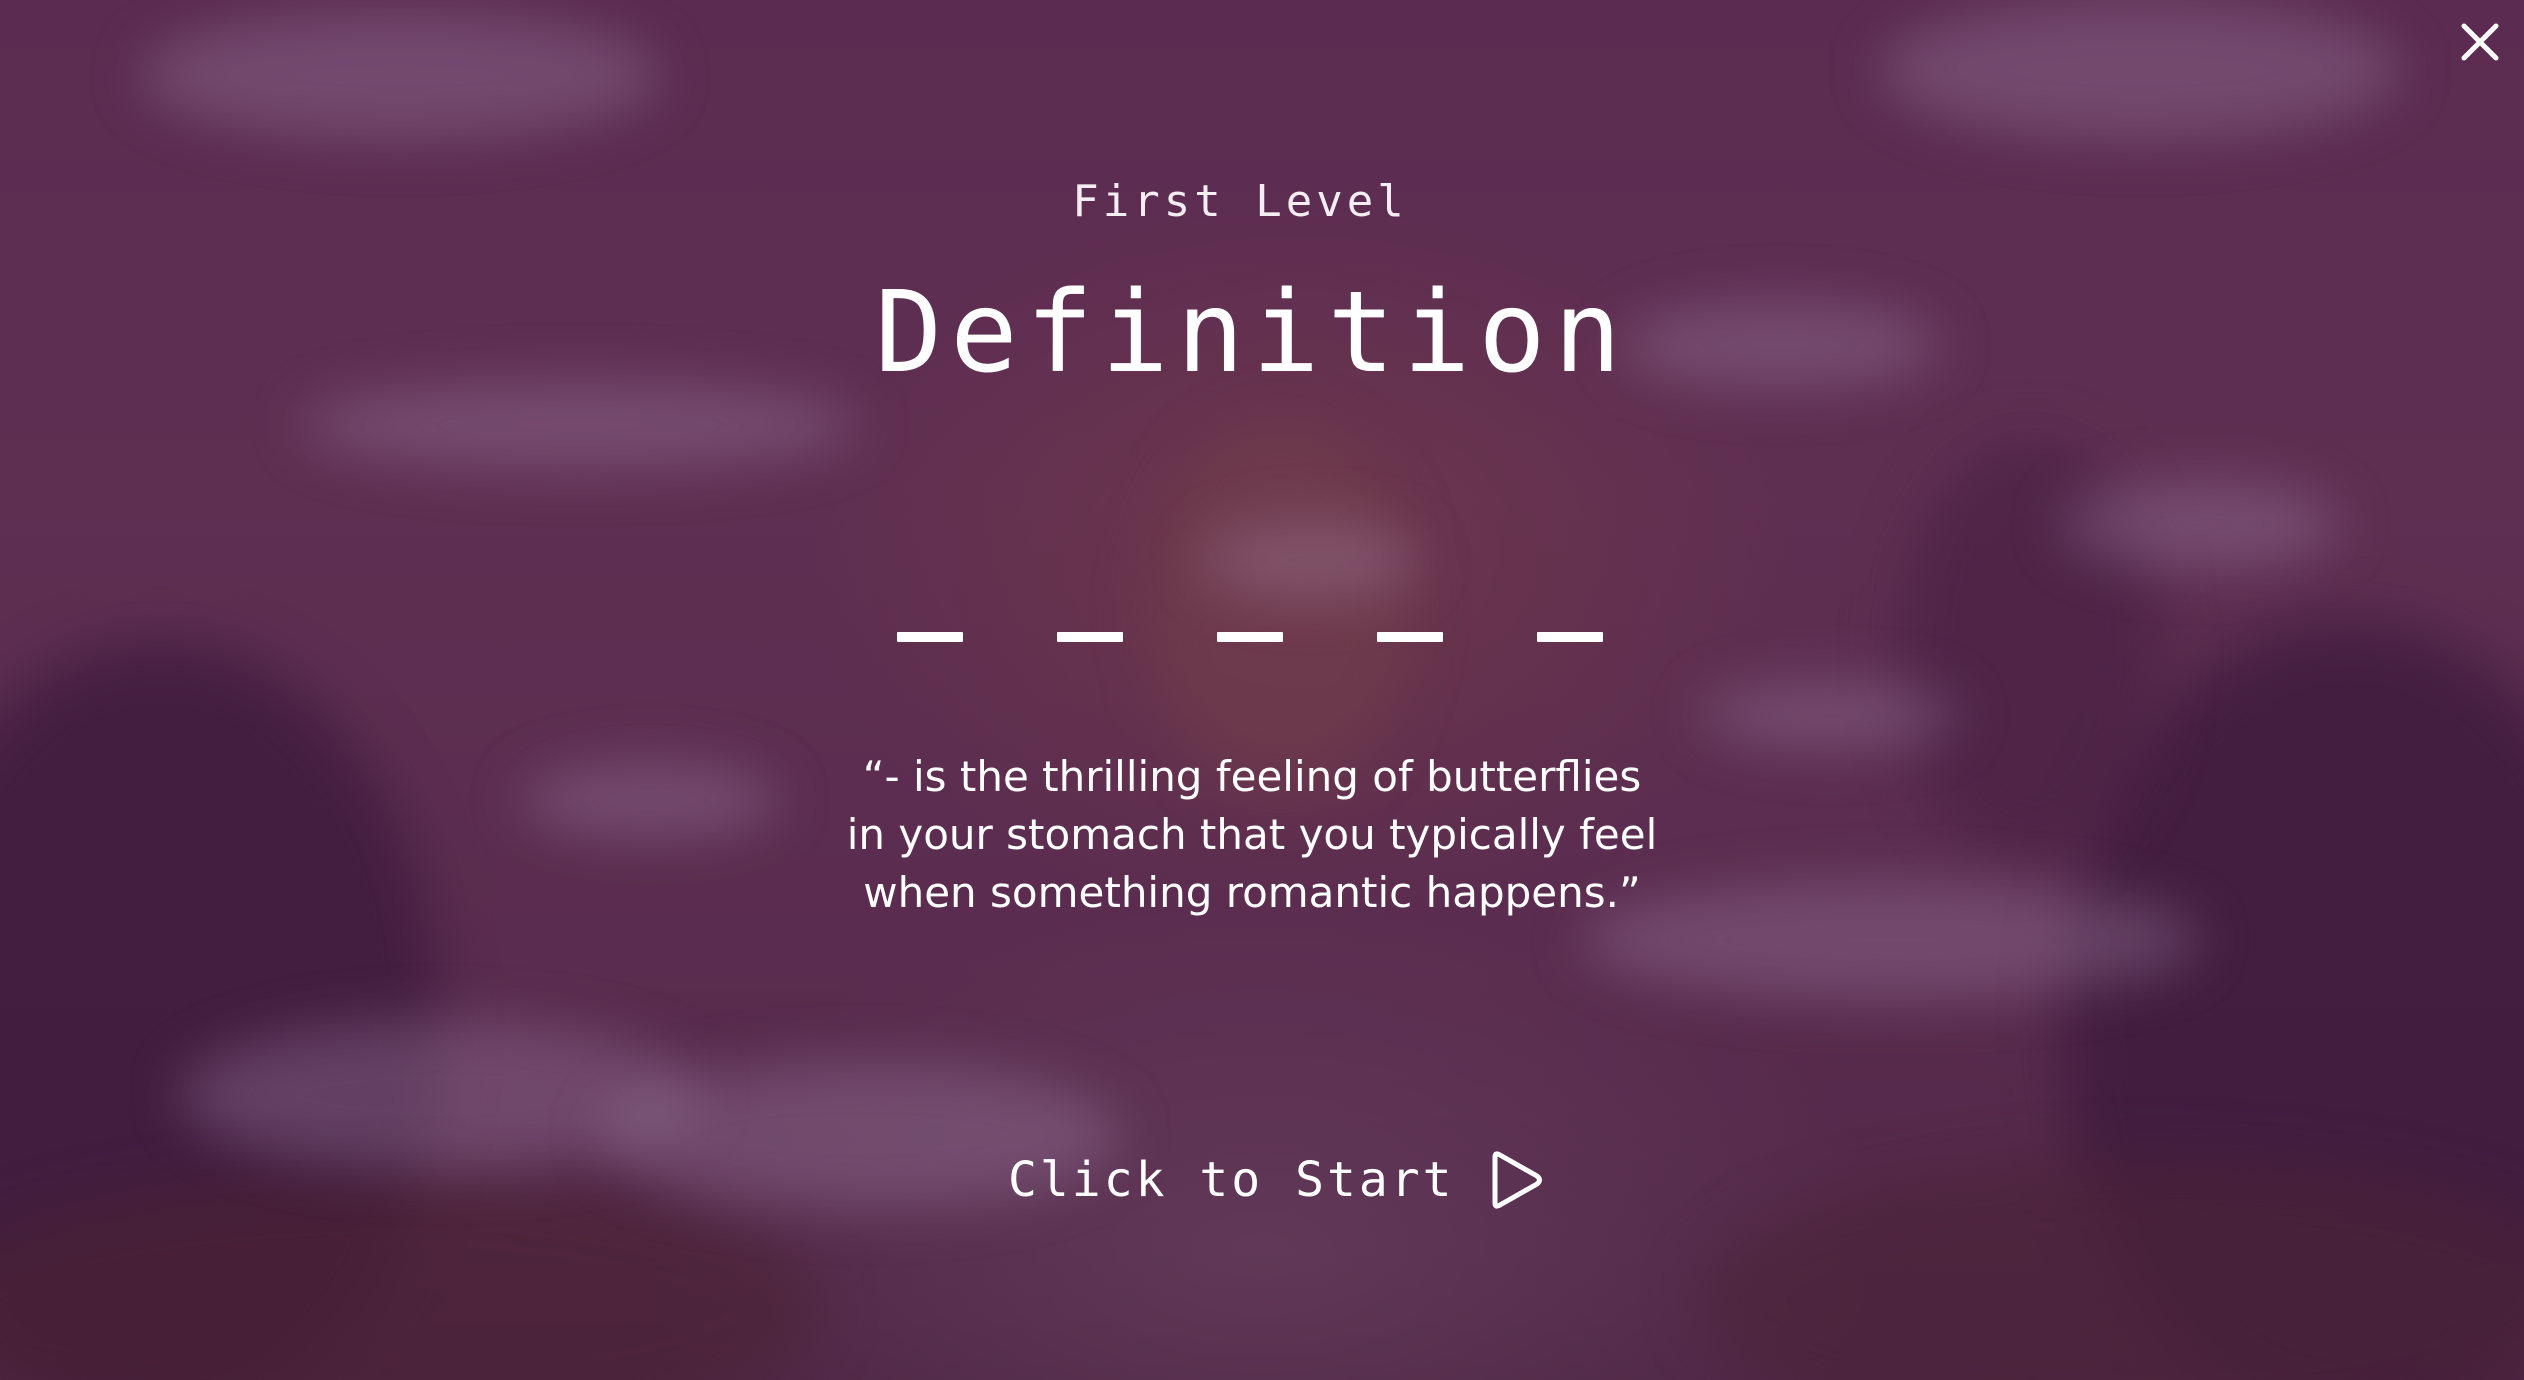 The height and width of the screenshot is (1380, 2524). What do you see at coordinates (1517, 1180) in the screenshot?
I see `play-icon` at bounding box center [1517, 1180].